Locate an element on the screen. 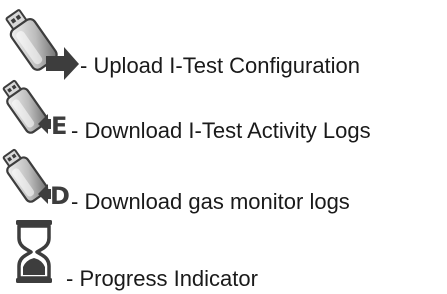 Image resolution: width=447 pixels, height=294 pixels. badge-d: D is located at coordinates (60, 196).